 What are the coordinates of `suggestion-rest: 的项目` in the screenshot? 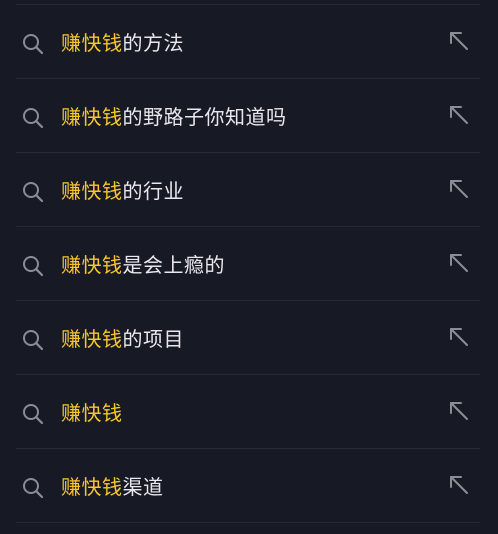 It's located at (153, 339).